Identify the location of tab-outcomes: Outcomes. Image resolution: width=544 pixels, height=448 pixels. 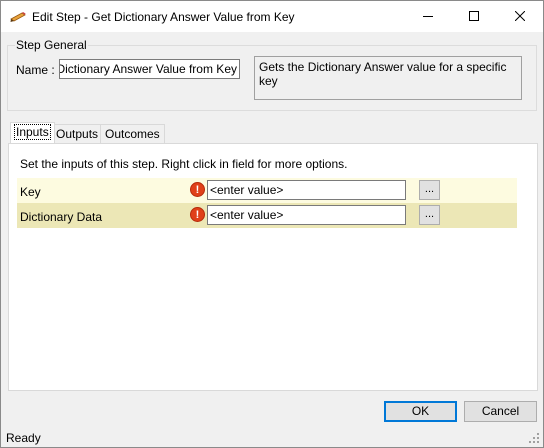
(132, 133).